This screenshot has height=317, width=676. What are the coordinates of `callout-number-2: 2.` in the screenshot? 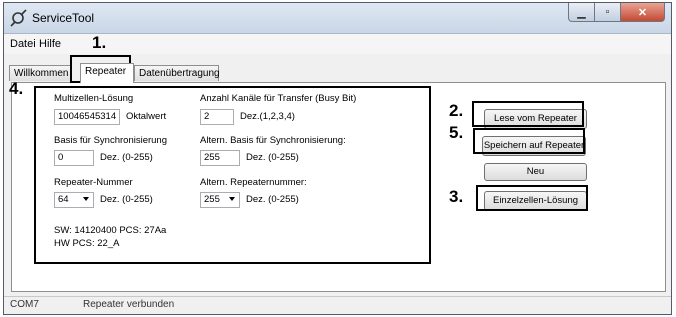 It's located at (456, 110).